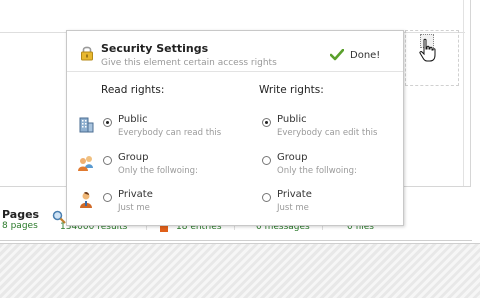  What do you see at coordinates (87, 53) in the screenshot?
I see `lock-icon` at bounding box center [87, 53].